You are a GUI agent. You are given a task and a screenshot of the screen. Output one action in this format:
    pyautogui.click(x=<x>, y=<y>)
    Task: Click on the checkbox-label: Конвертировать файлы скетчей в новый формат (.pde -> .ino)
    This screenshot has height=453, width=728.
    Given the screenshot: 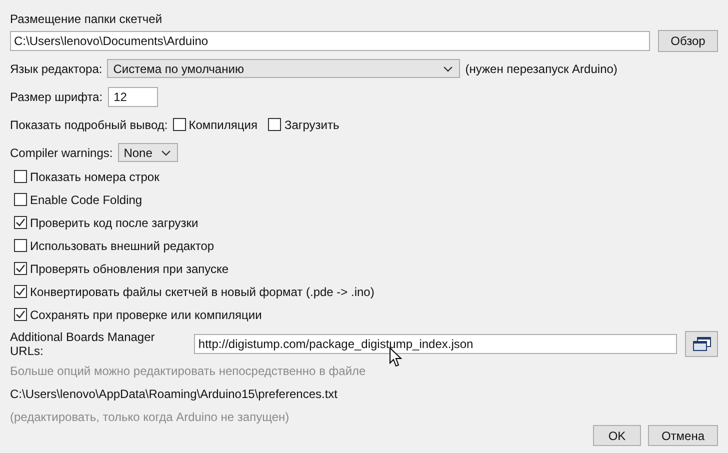 What is the action you would take?
    pyautogui.click(x=202, y=291)
    